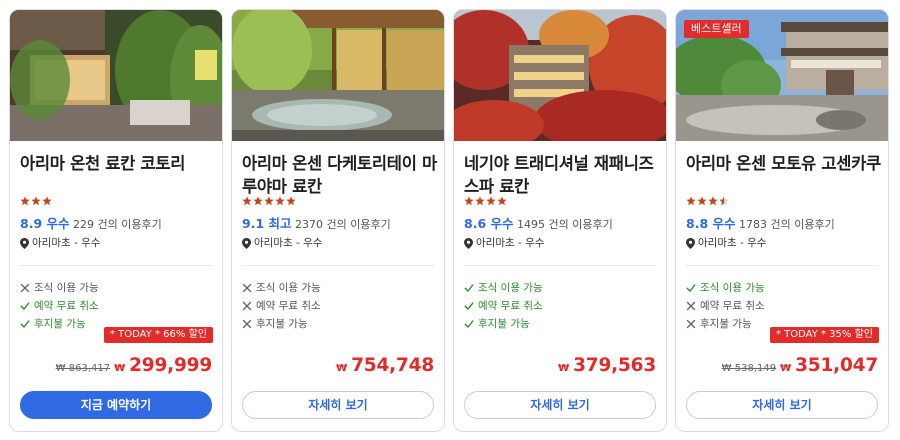 The image size is (900, 440). I want to click on hotel-name: 아리마 온센 모토유 고센카쿠, so click(784, 163).